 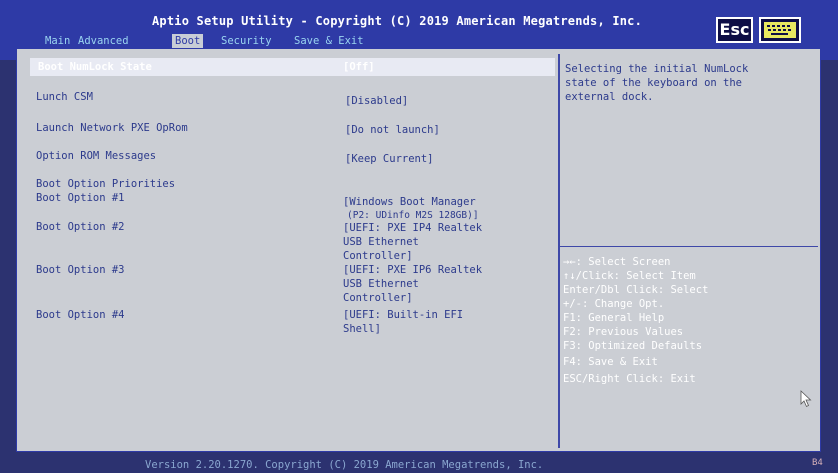 I want to click on key-help-line: +/-: Change Opt., so click(x=614, y=304).